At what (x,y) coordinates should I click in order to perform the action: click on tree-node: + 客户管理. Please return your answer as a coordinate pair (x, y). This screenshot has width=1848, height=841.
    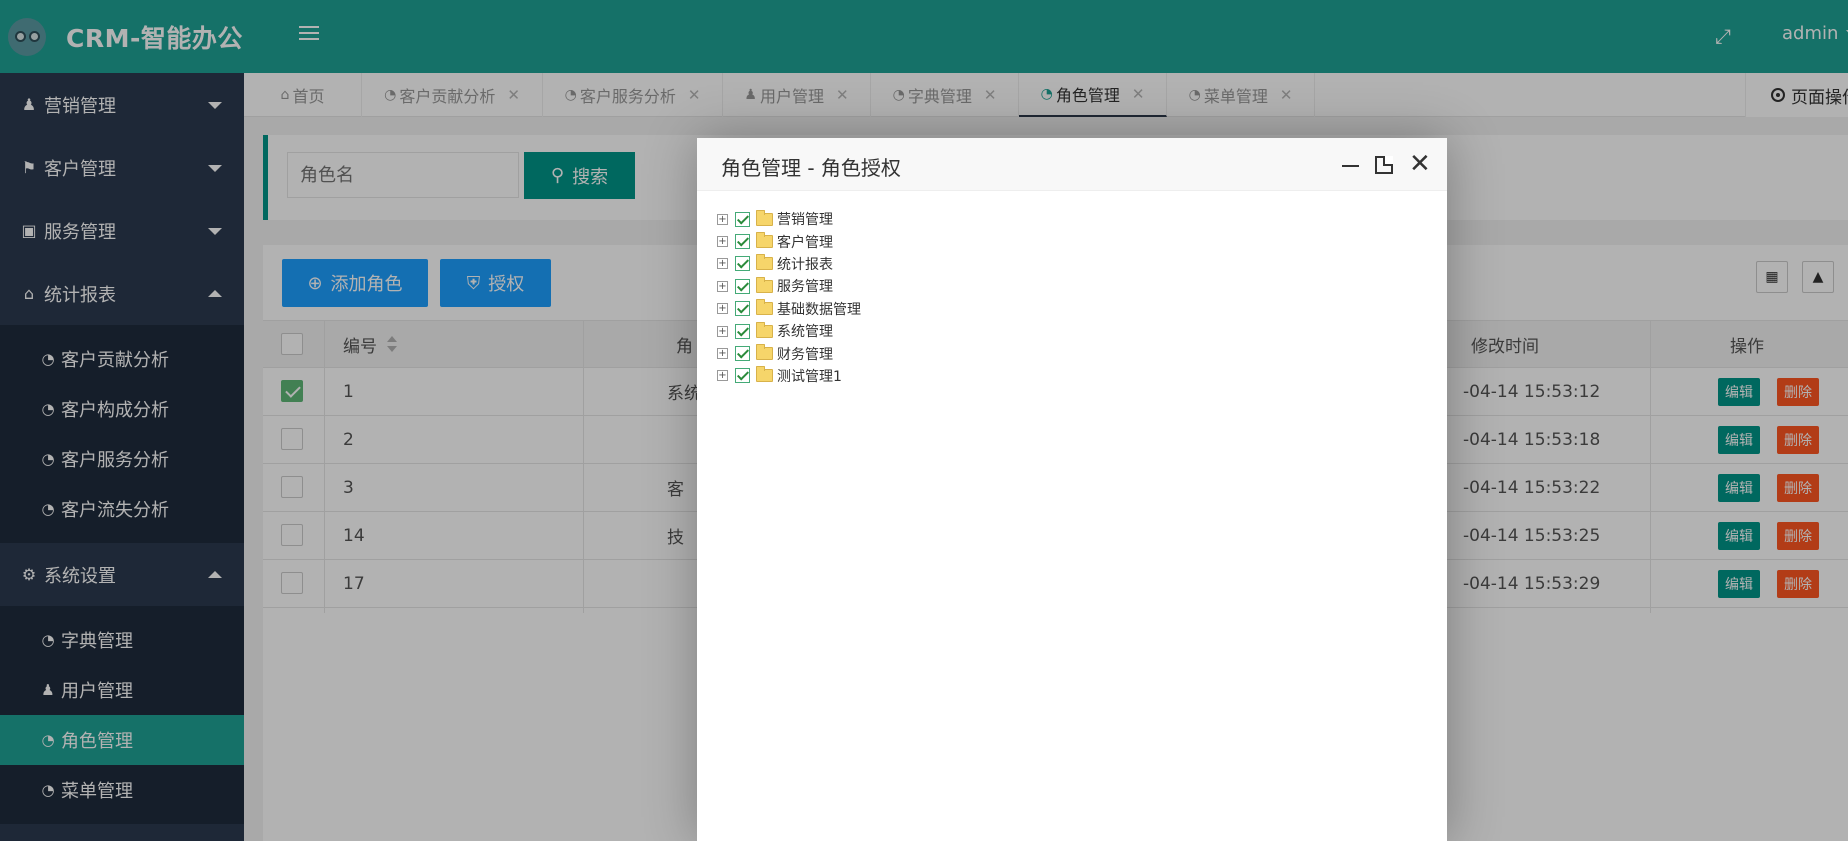
    Looking at the image, I should click on (789, 241).